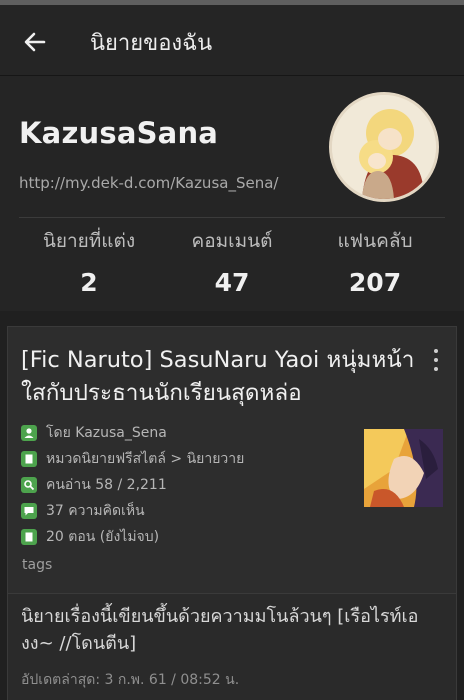 The height and width of the screenshot is (700, 464). What do you see at coordinates (106, 485) in the screenshot?
I see `readers-text: คนอ่าน 58 / 2,211` at bounding box center [106, 485].